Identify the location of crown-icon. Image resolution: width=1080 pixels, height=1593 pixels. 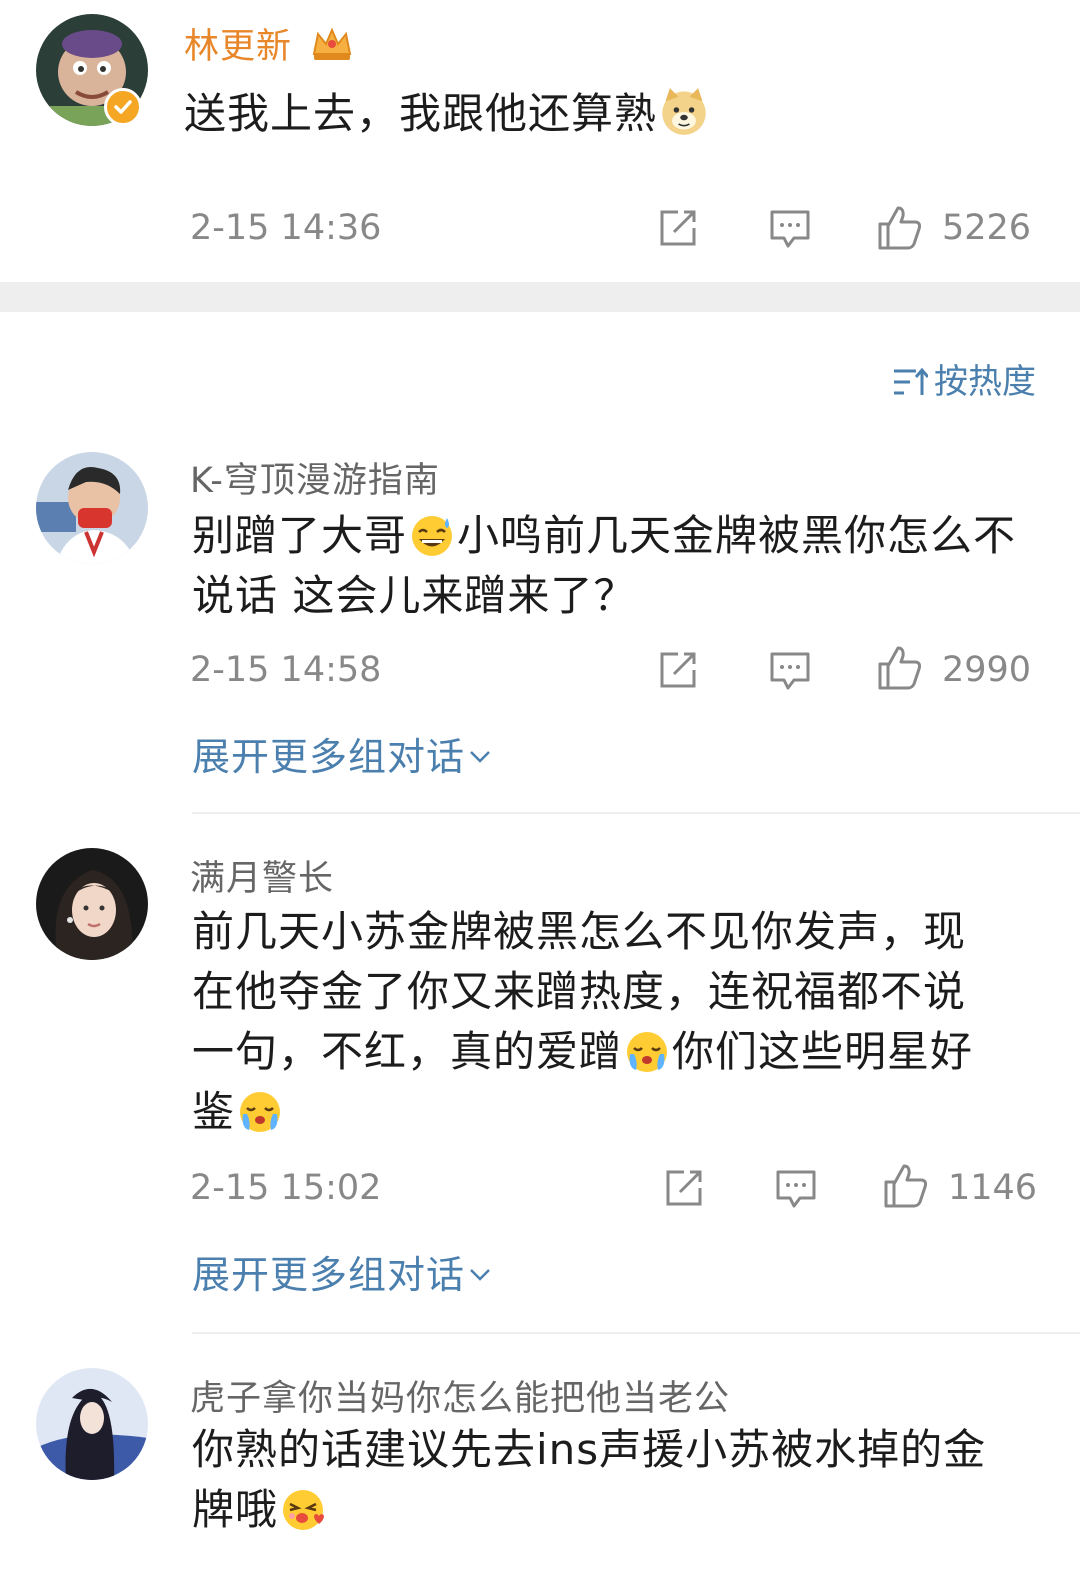
(332, 43).